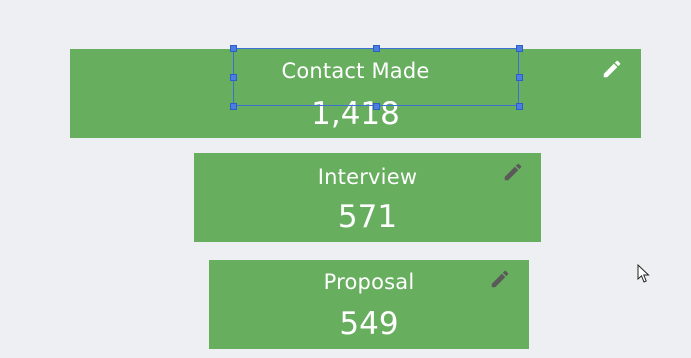  What do you see at coordinates (233, 77) in the screenshot?
I see `resize-handle-left` at bounding box center [233, 77].